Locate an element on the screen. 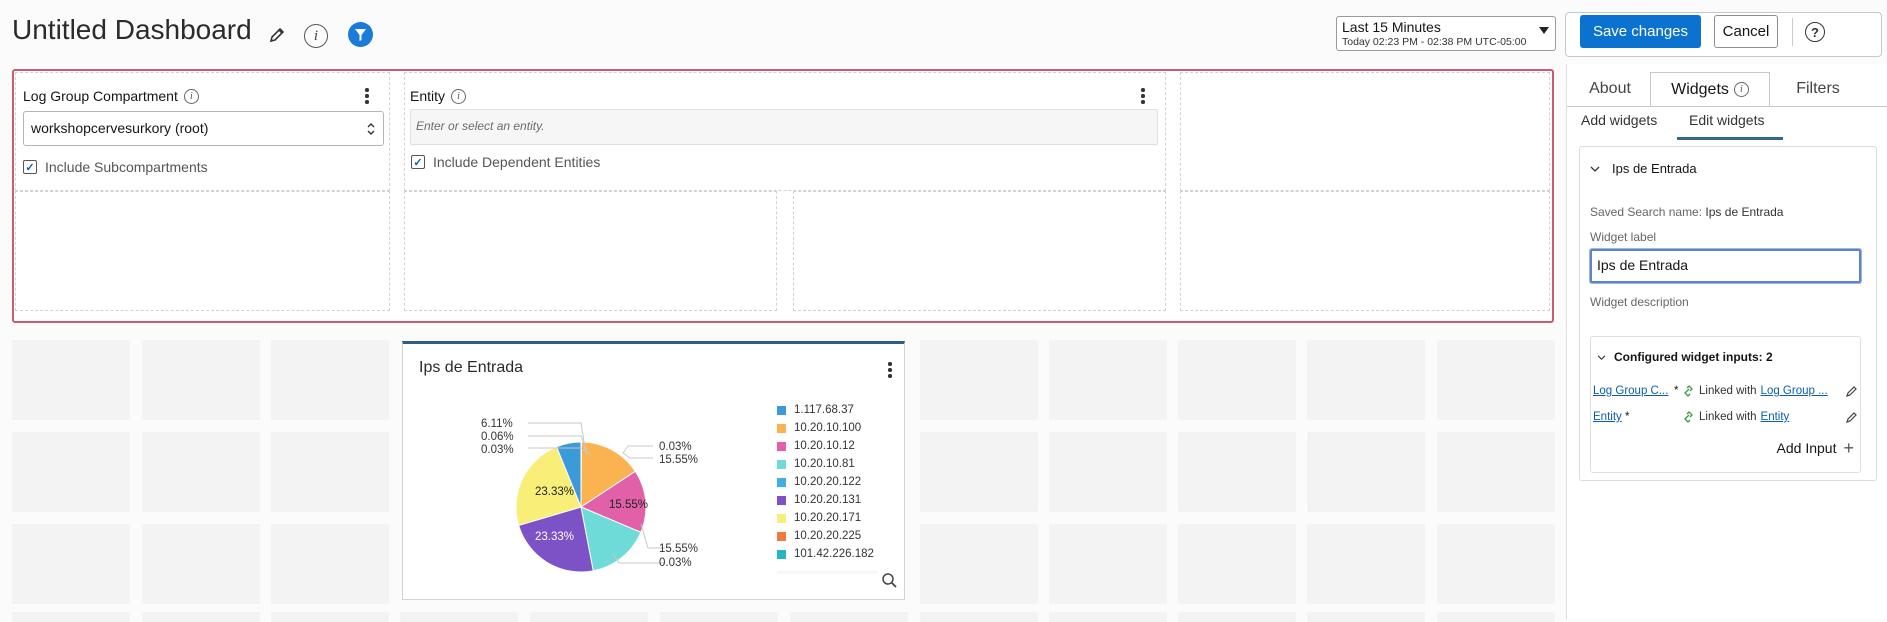 The image size is (1887, 622). include-dependent-entities-label: Include Dependent Entities is located at coordinates (516, 162).